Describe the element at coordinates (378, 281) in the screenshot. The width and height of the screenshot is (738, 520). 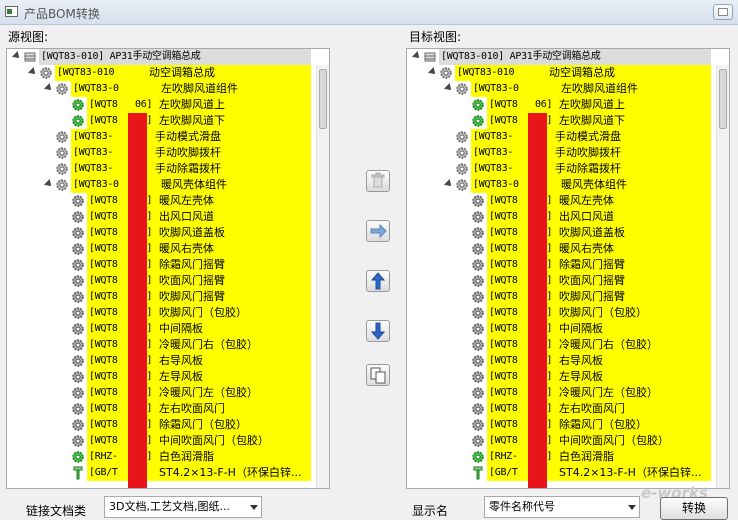
I see `move-up-button` at that location.